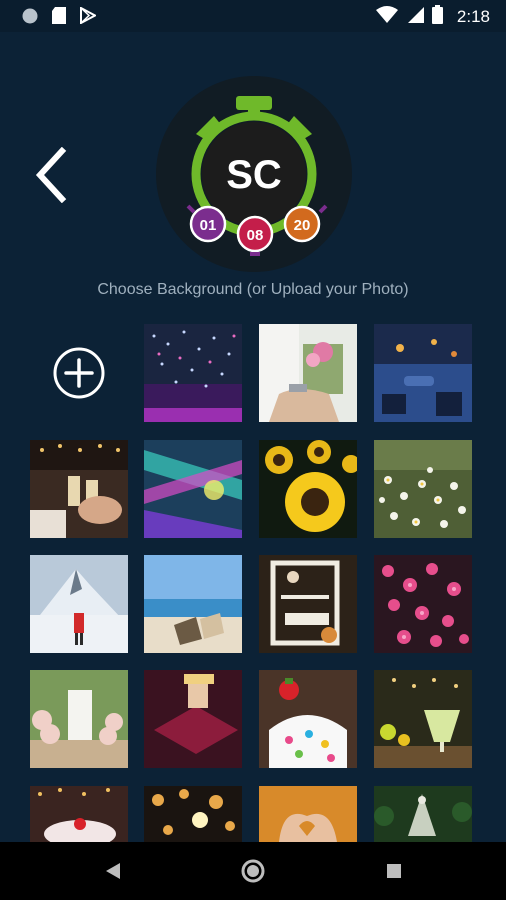  I want to click on navigation-bar, so click(253, 871).